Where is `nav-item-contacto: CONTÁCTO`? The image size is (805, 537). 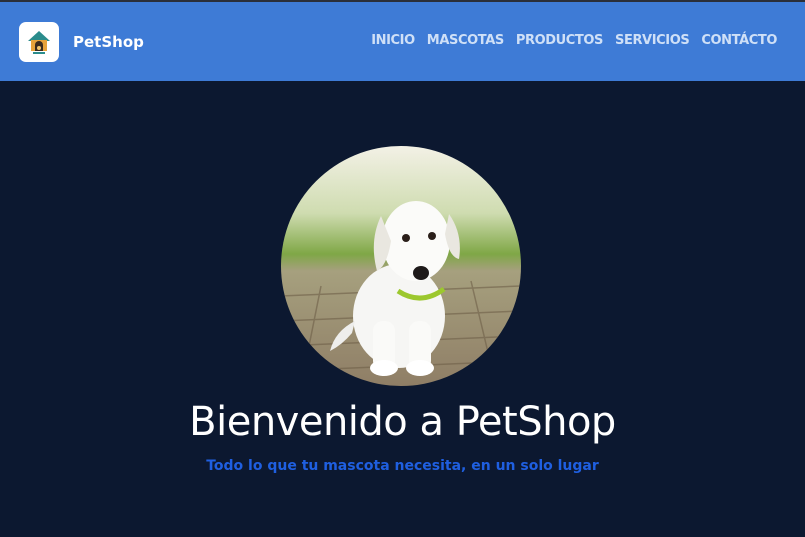
nav-item-contacto: CONTÁCTO is located at coordinates (739, 40).